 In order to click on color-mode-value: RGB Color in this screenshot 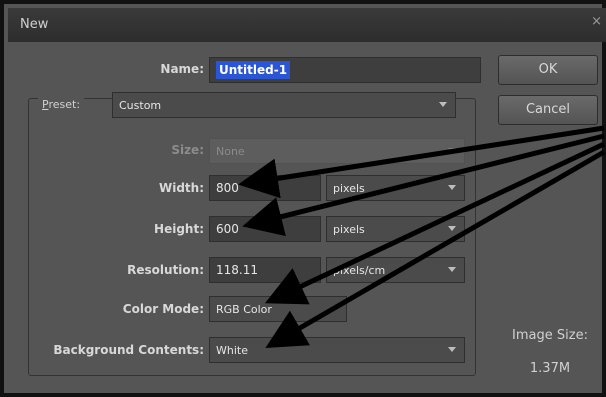, I will do `click(244, 309)`.